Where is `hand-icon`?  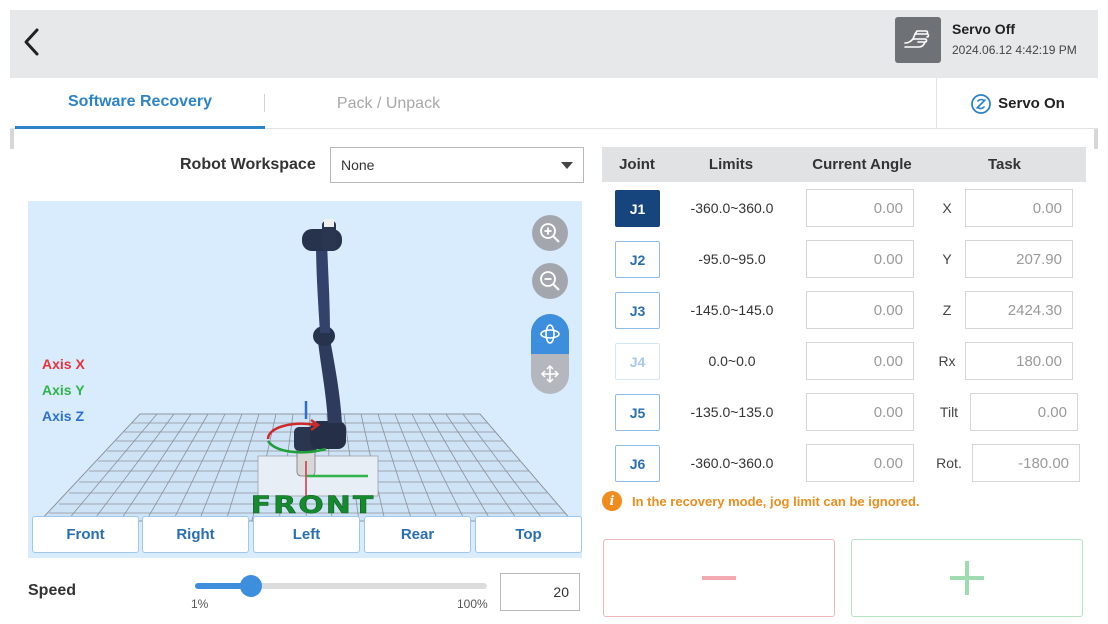
hand-icon is located at coordinates (917, 39).